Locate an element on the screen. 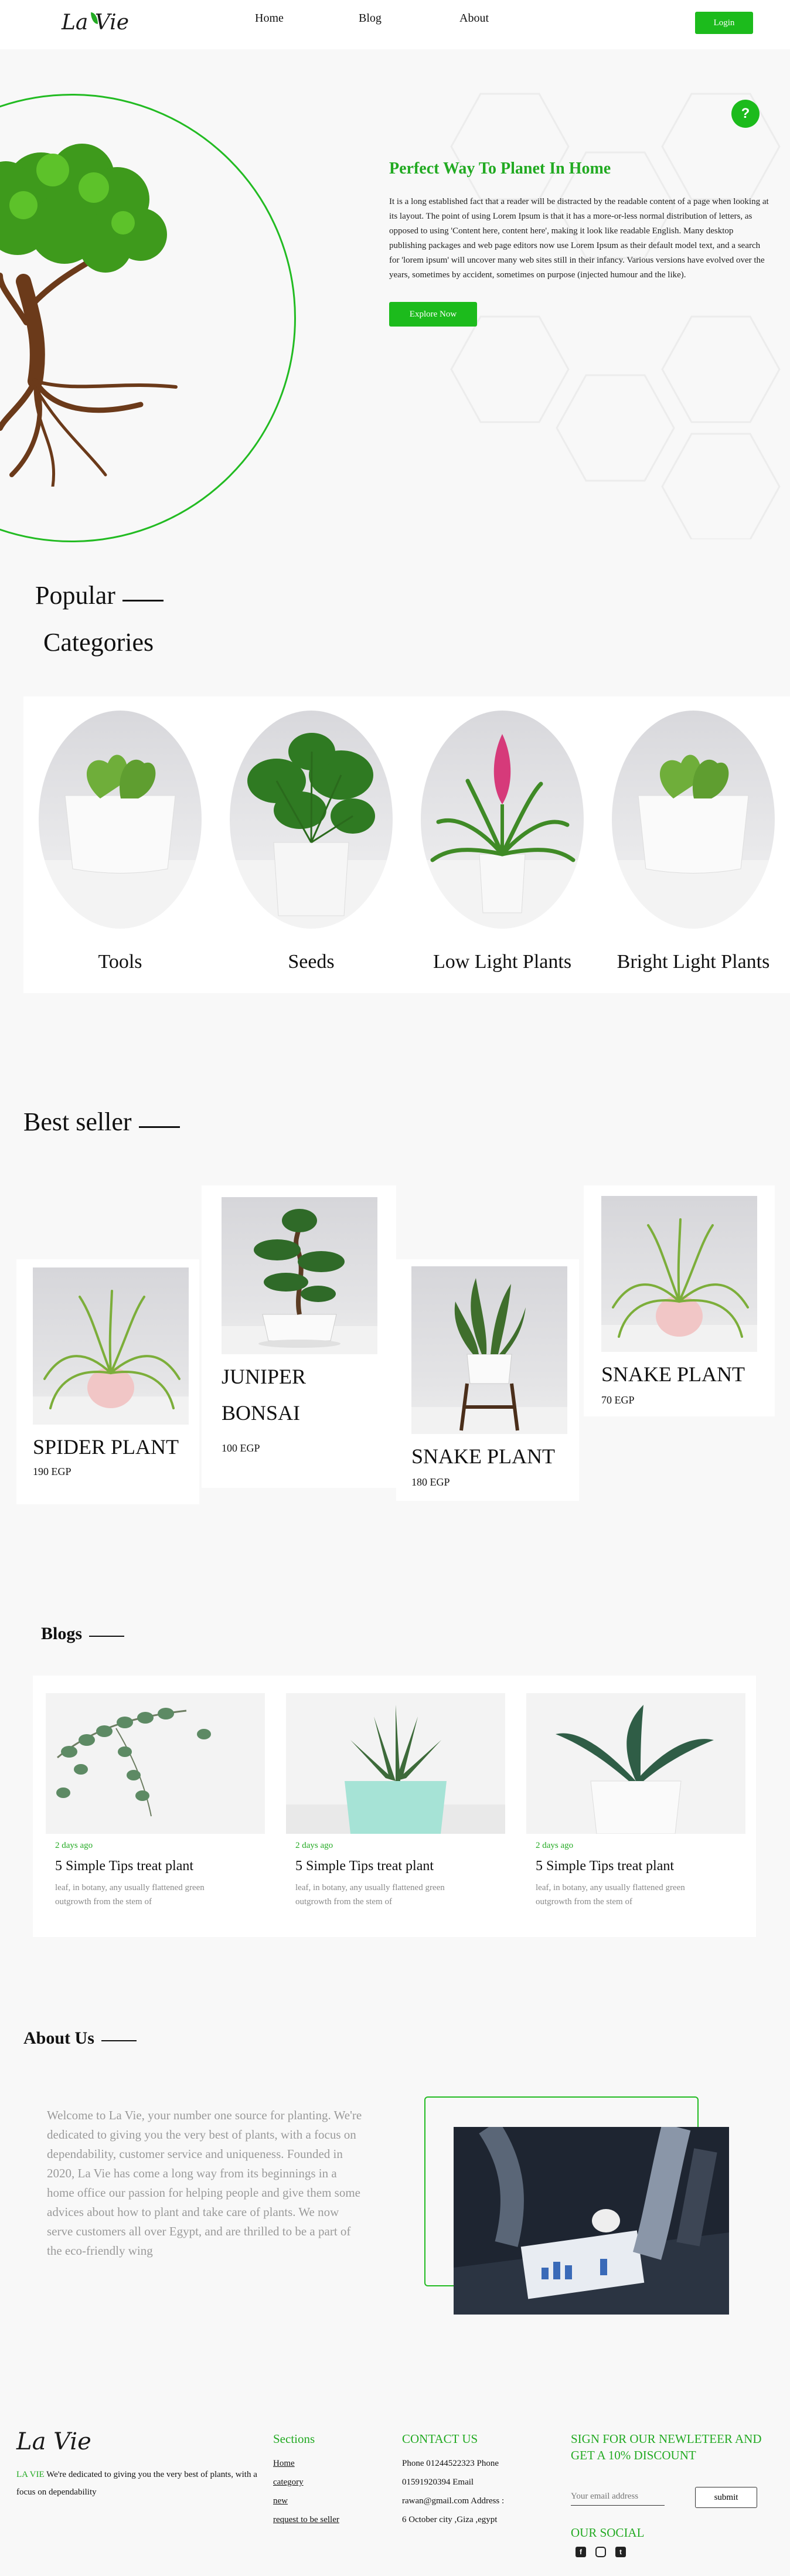  aloe-plant-icon is located at coordinates (395, 1764).